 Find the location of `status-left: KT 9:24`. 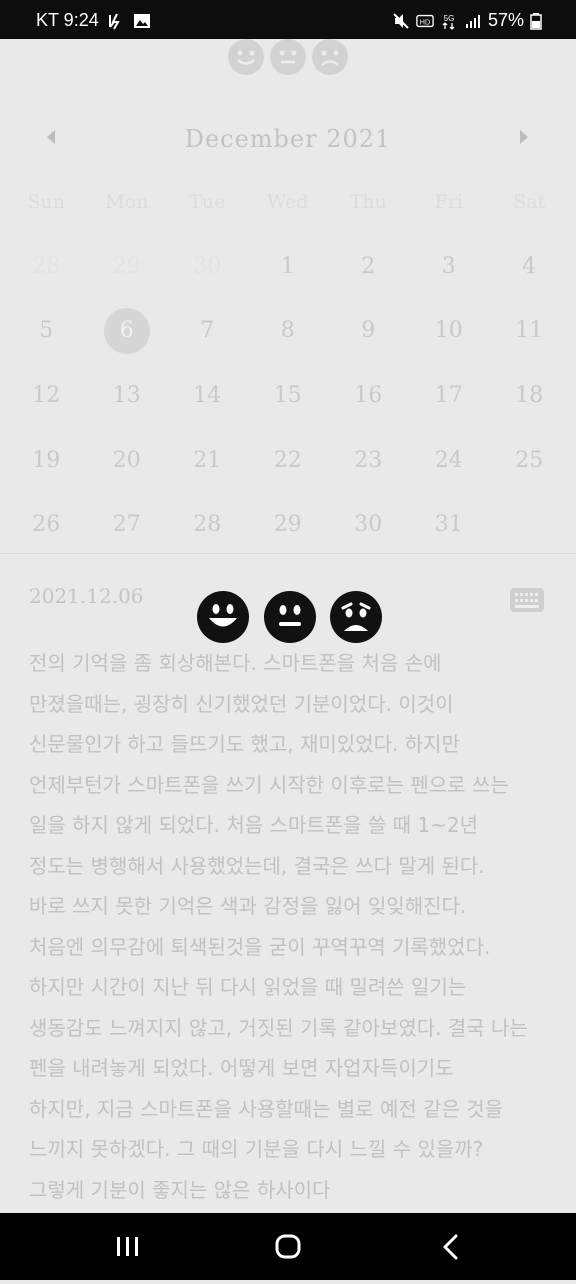

status-left: KT 9:24 is located at coordinates (93, 20).